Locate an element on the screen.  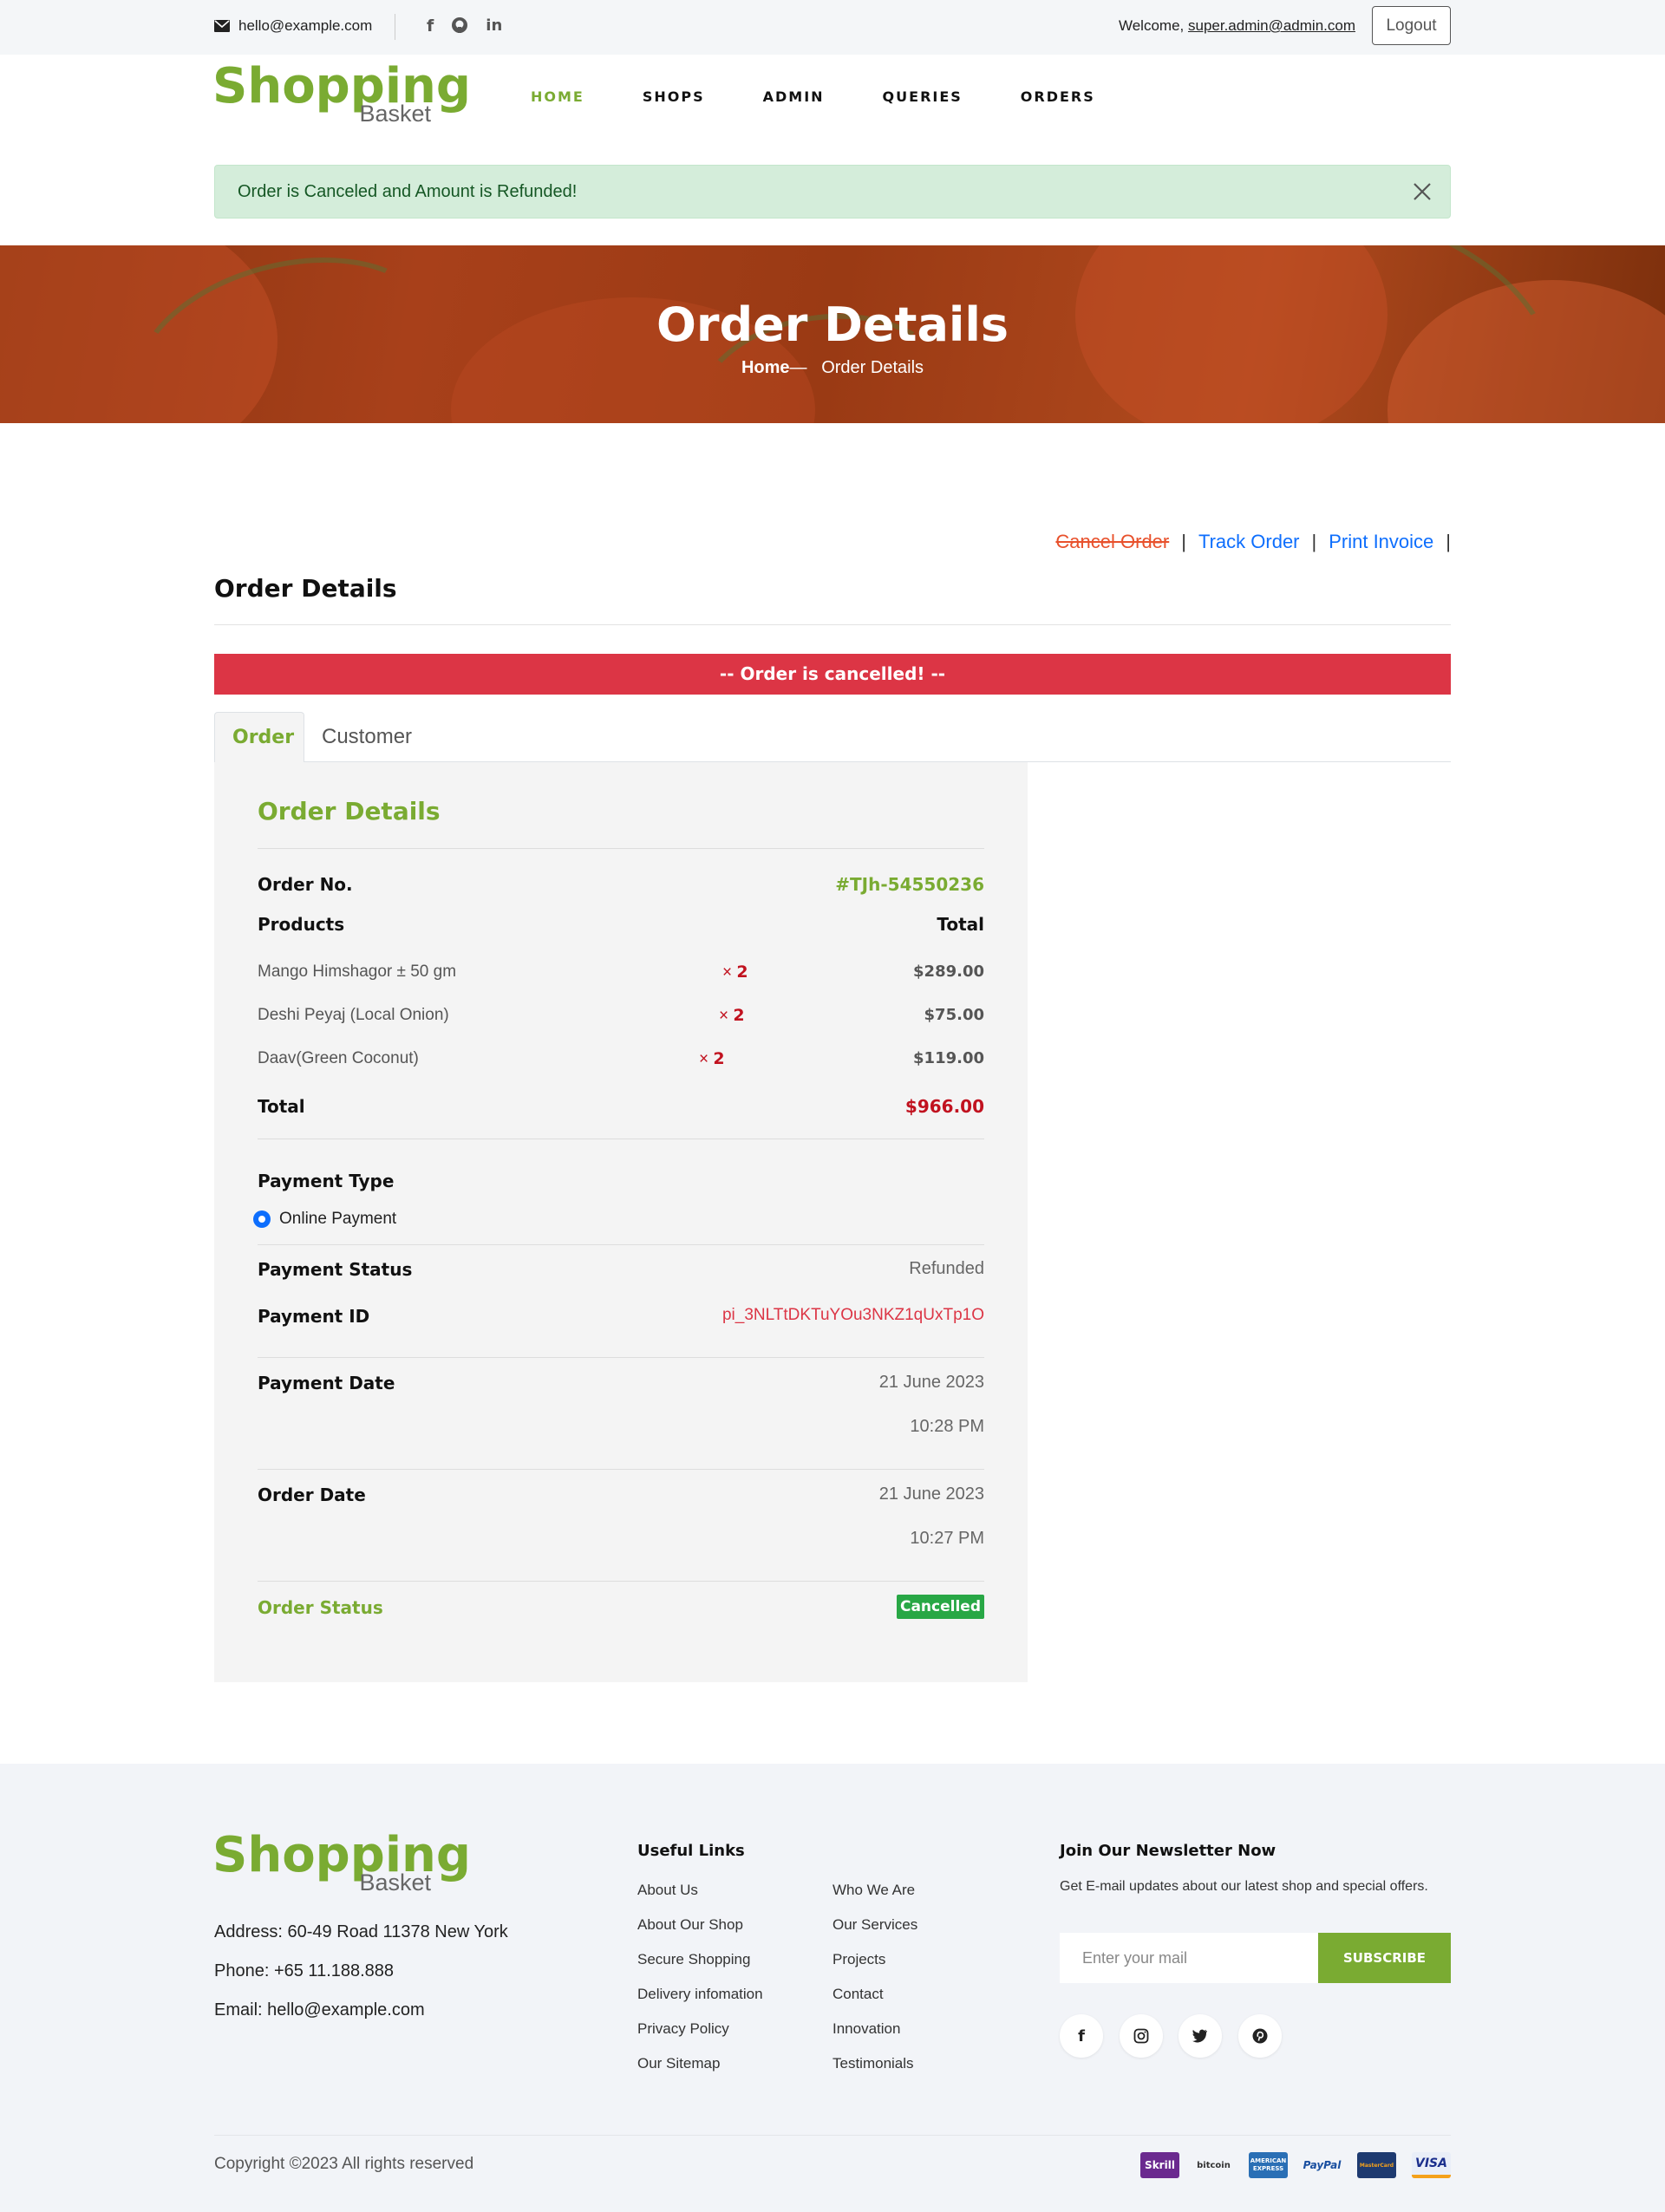
payment-id-value: pi_3NLTtDKTuYOu3NKZ1qUxTp1O is located at coordinates (853, 1315).